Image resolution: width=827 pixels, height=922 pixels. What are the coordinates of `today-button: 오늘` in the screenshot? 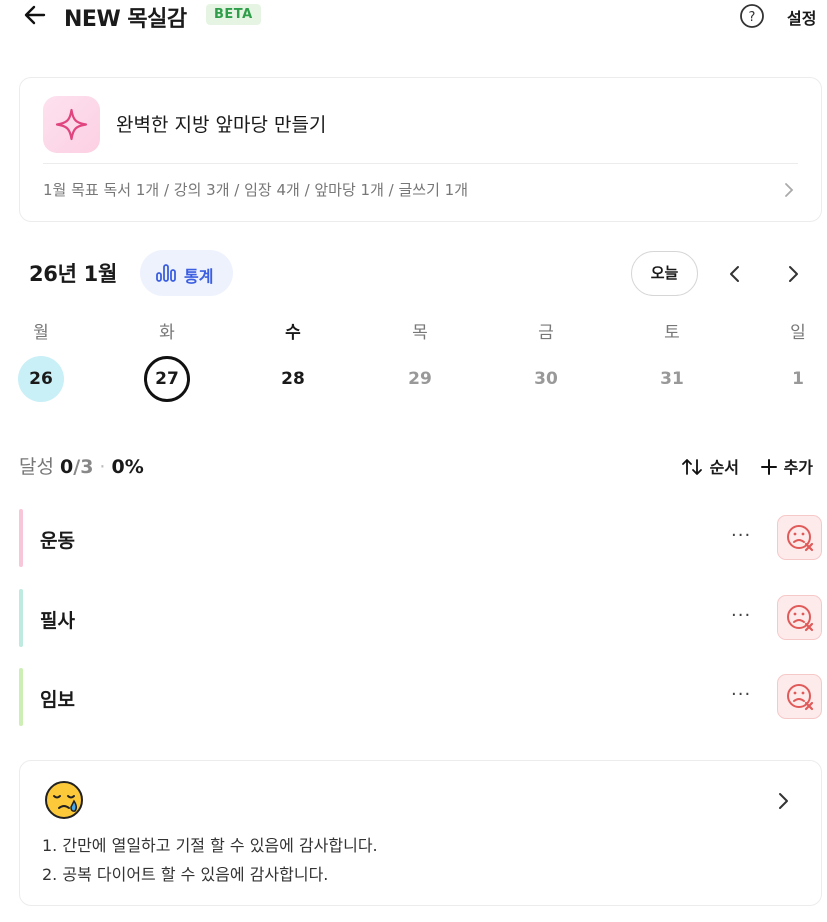 It's located at (664, 273).